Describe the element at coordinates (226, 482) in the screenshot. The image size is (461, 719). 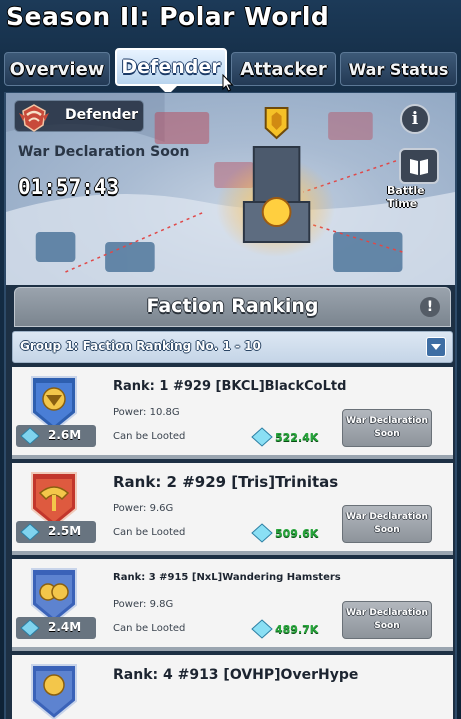
I see `rank-line: Rank: 2 #929 [Tris]Trinitas` at that location.